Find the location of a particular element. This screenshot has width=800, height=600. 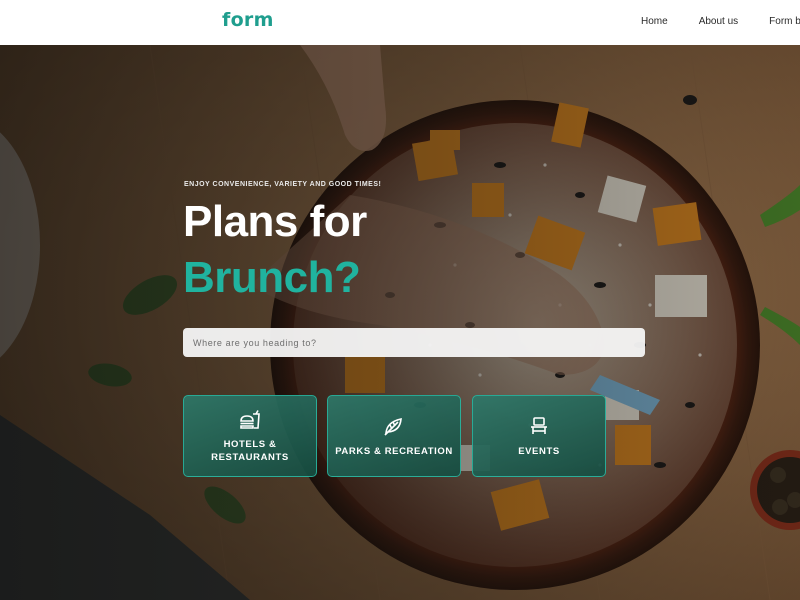

top-navigation-bar: form Home About us Form by is located at coordinates (400, 22).